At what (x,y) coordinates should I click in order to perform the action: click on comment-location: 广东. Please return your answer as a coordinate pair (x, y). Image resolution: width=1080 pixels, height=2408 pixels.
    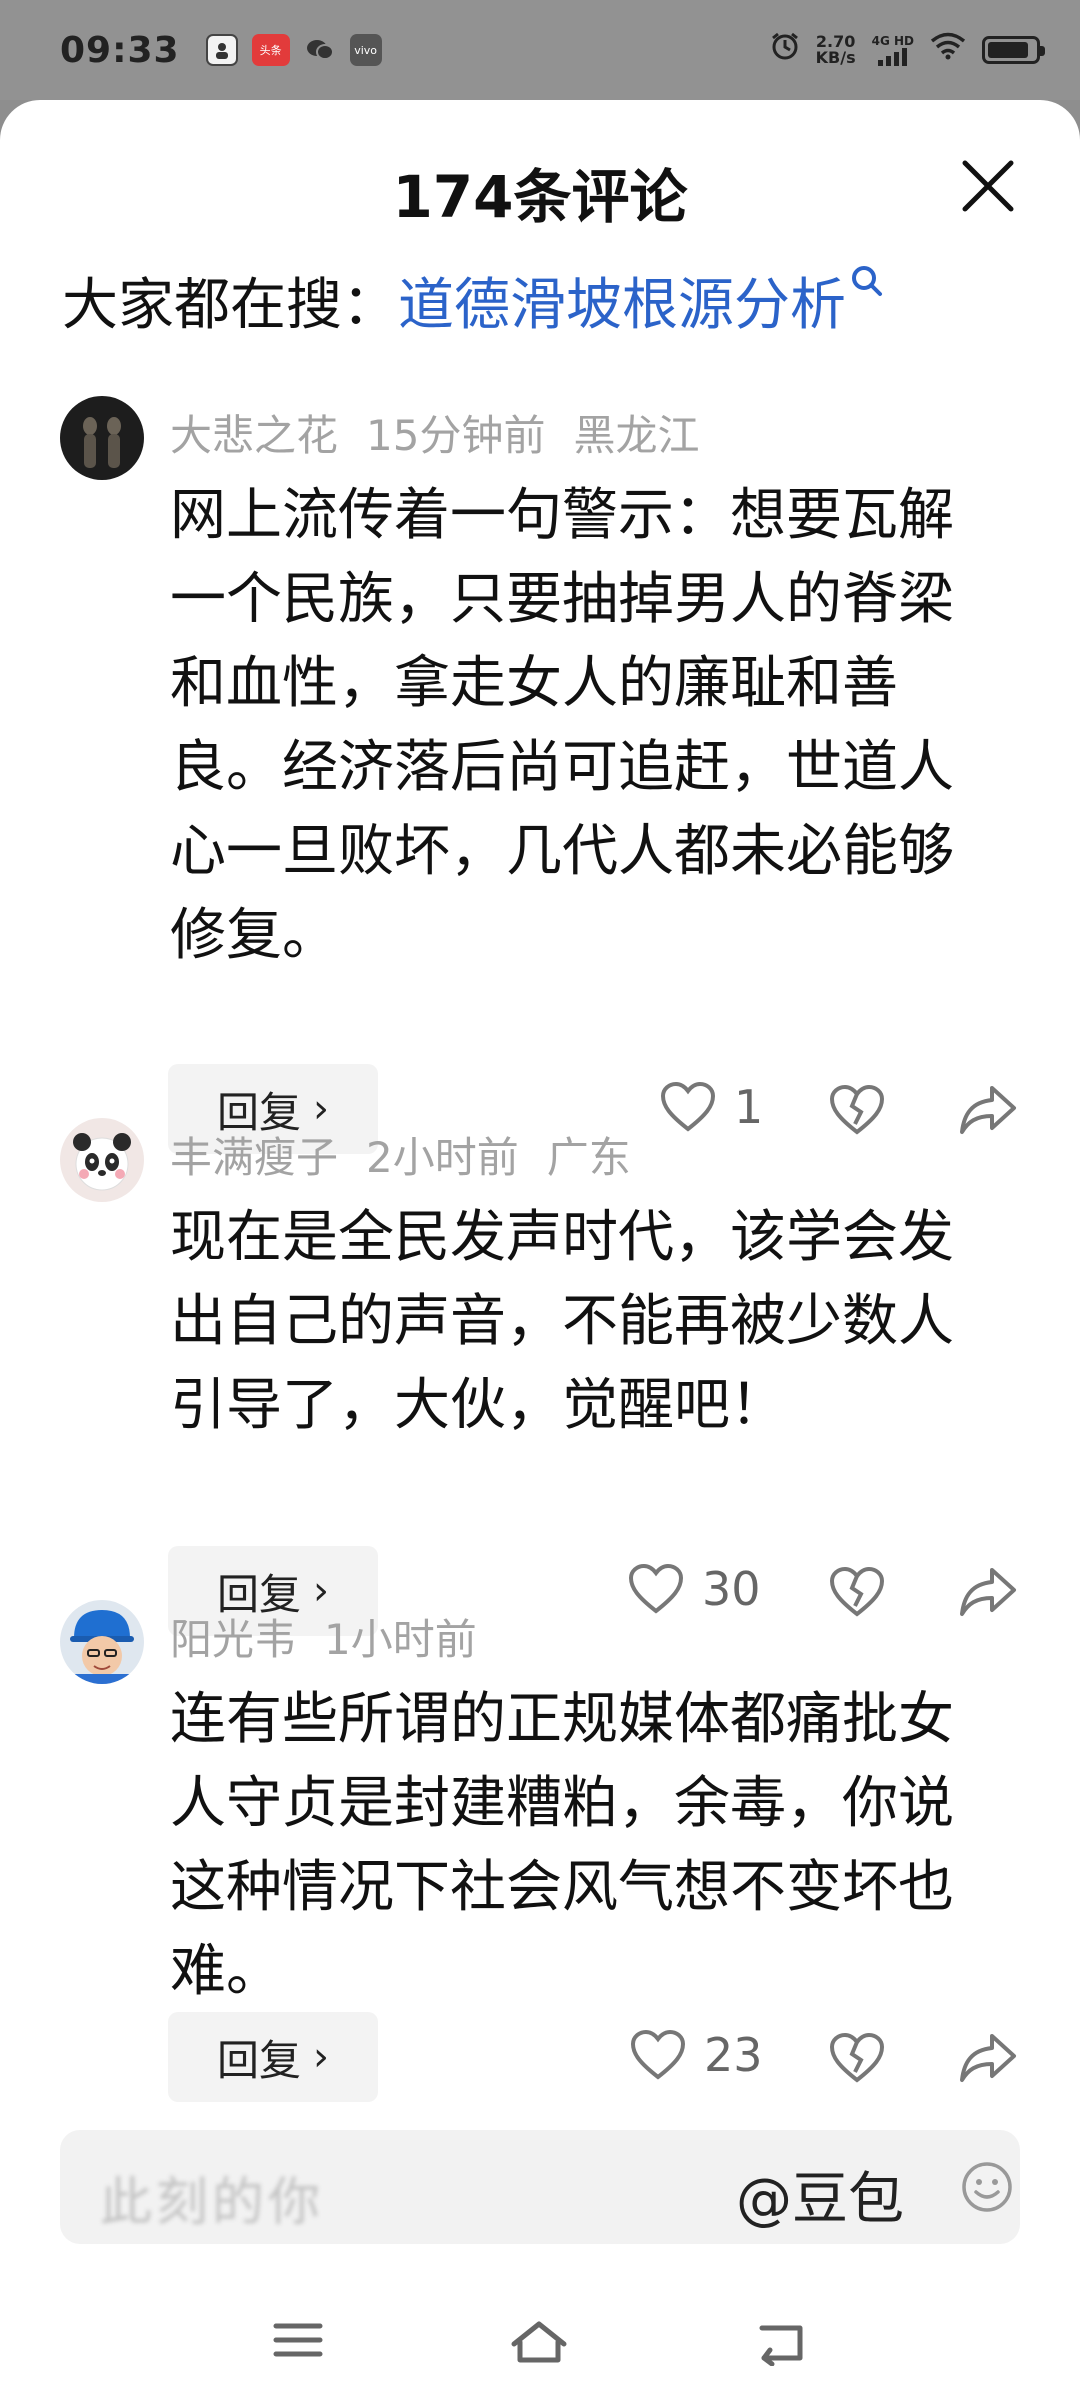
    Looking at the image, I should click on (588, 1157).